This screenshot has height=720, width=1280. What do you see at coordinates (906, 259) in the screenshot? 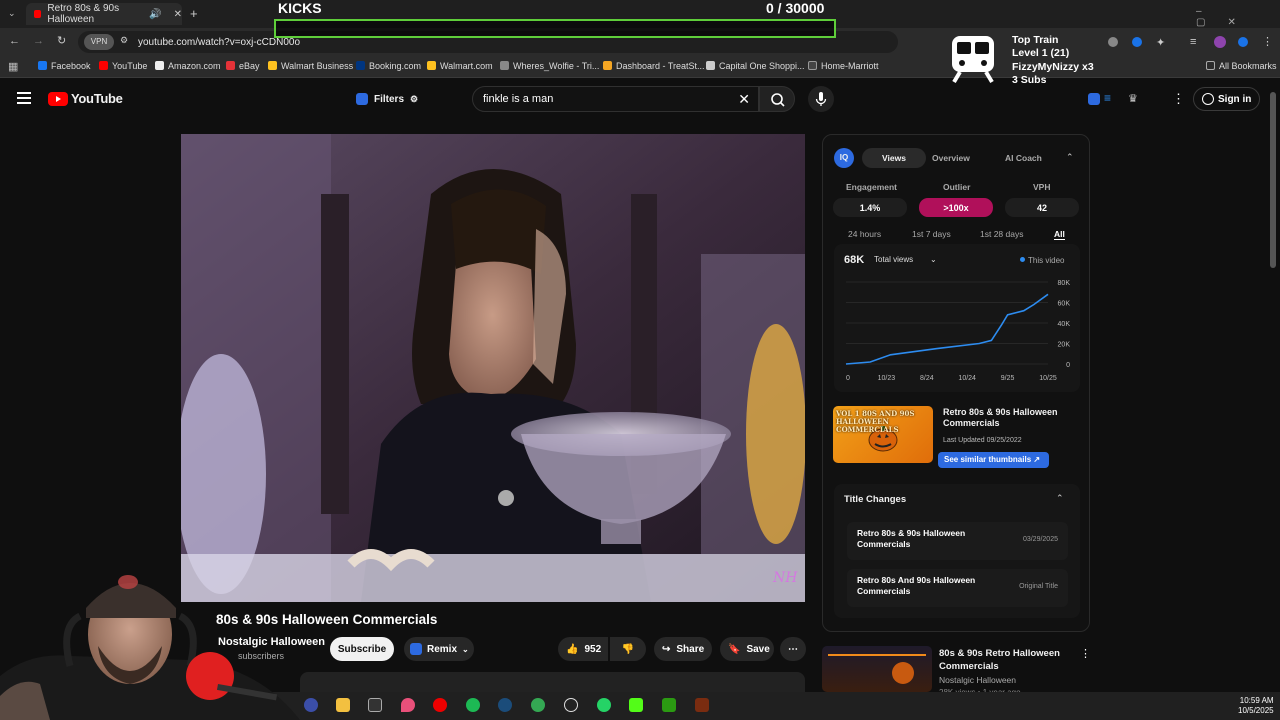
I see `total-views-select: Total views ⌄` at bounding box center [906, 259].